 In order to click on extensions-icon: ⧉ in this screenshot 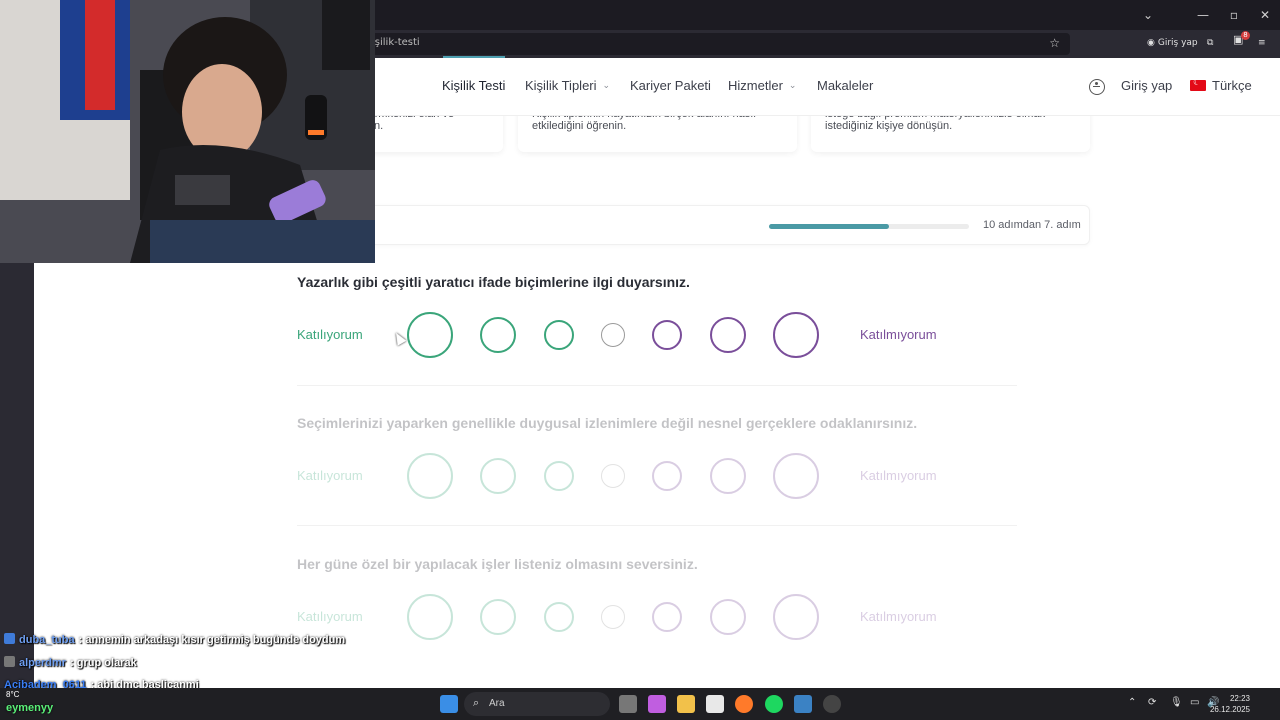, I will do `click(1214, 43)`.